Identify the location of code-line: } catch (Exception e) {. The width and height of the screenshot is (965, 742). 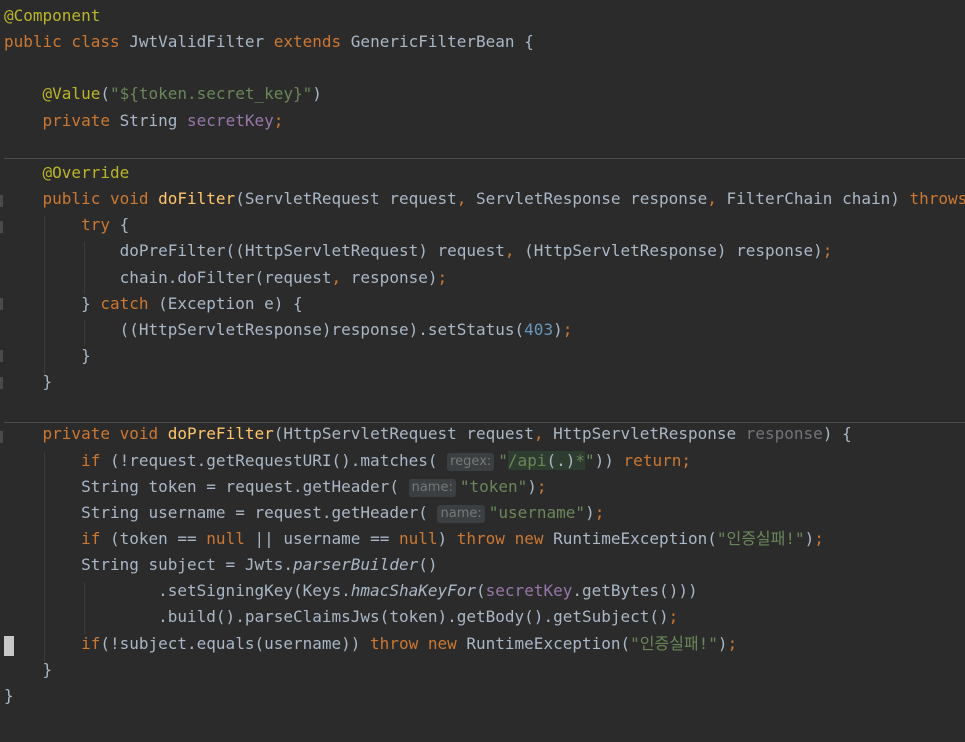
(484, 304).